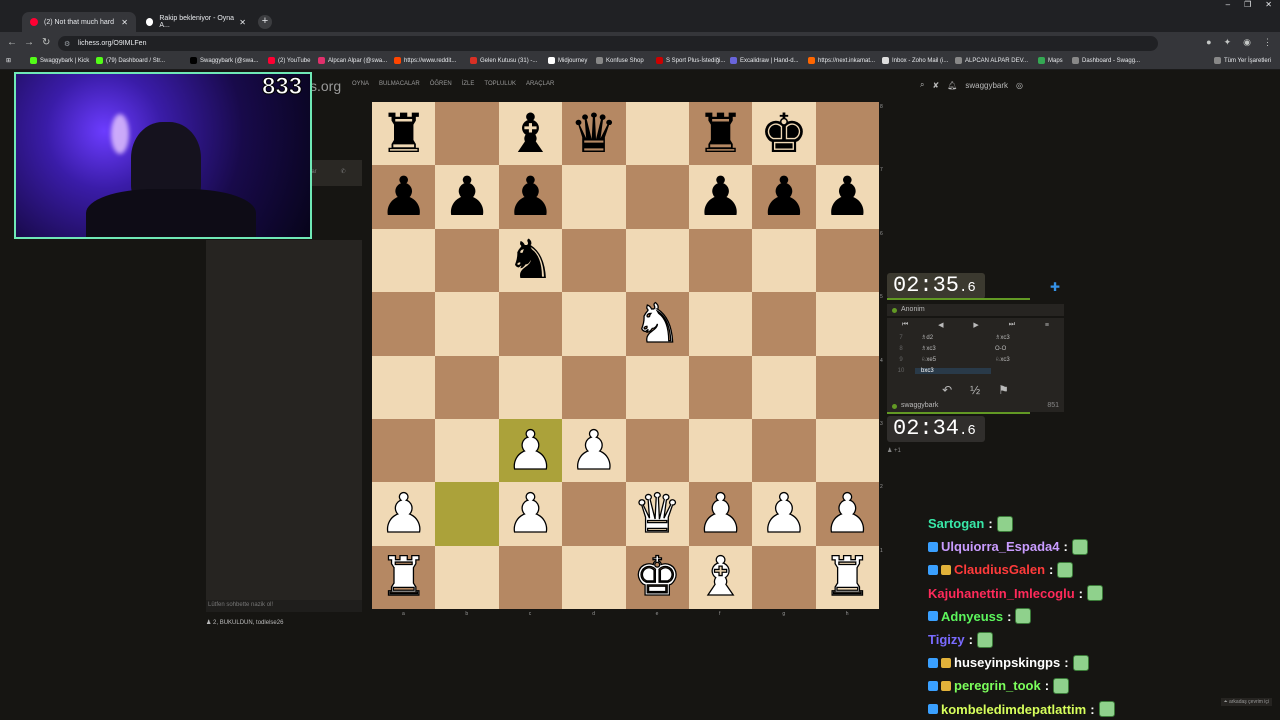 This screenshot has width=1280, height=720. Describe the element at coordinates (530, 260) in the screenshot. I see `black-knight-icon: ♞` at that location.